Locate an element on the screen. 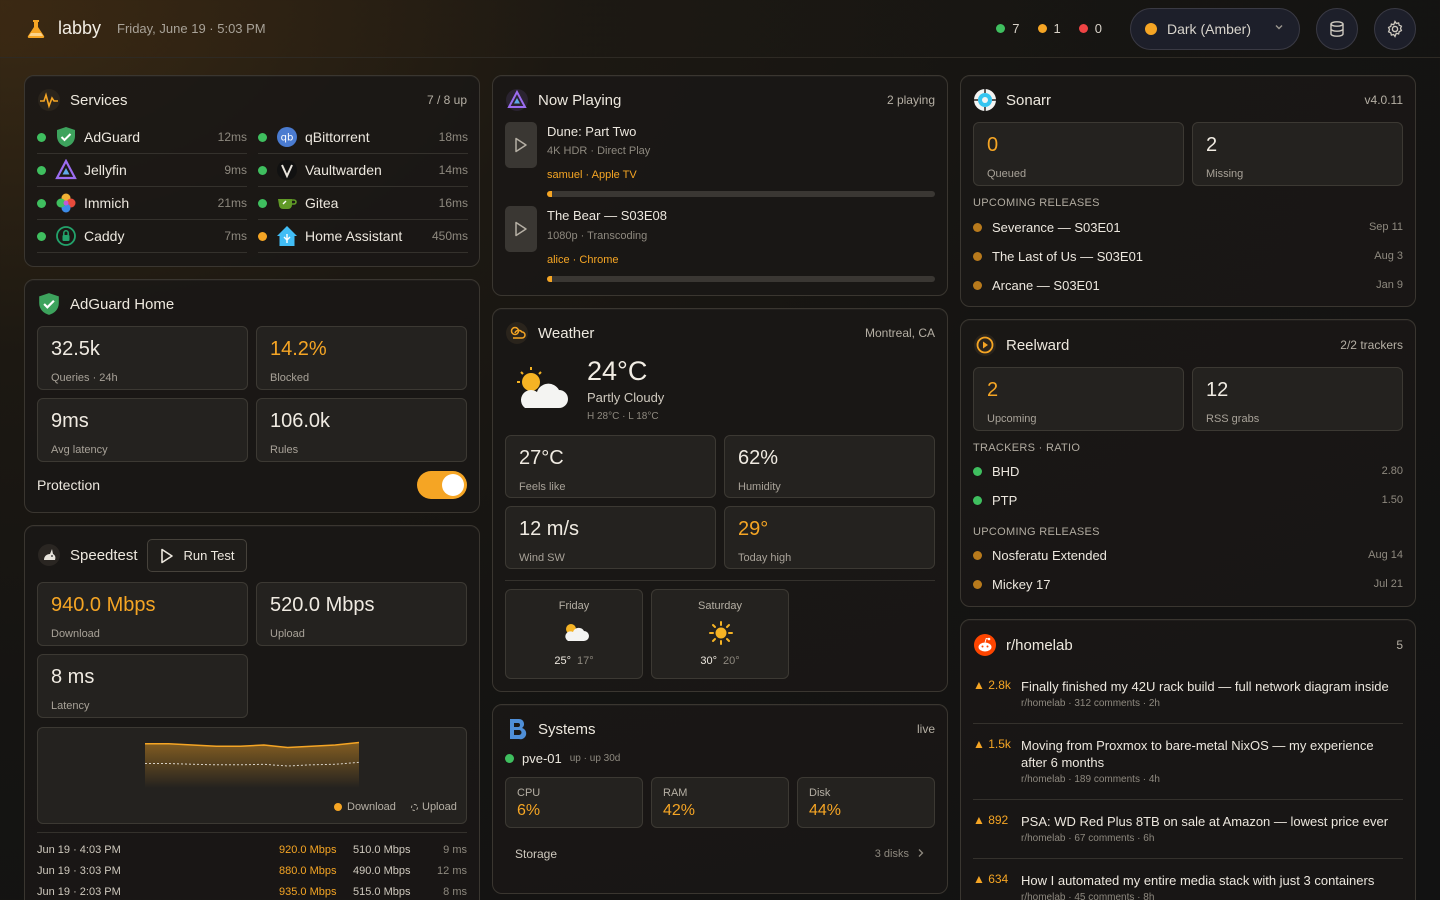  tracker-row: BHD 2.80 is located at coordinates (1188, 471).